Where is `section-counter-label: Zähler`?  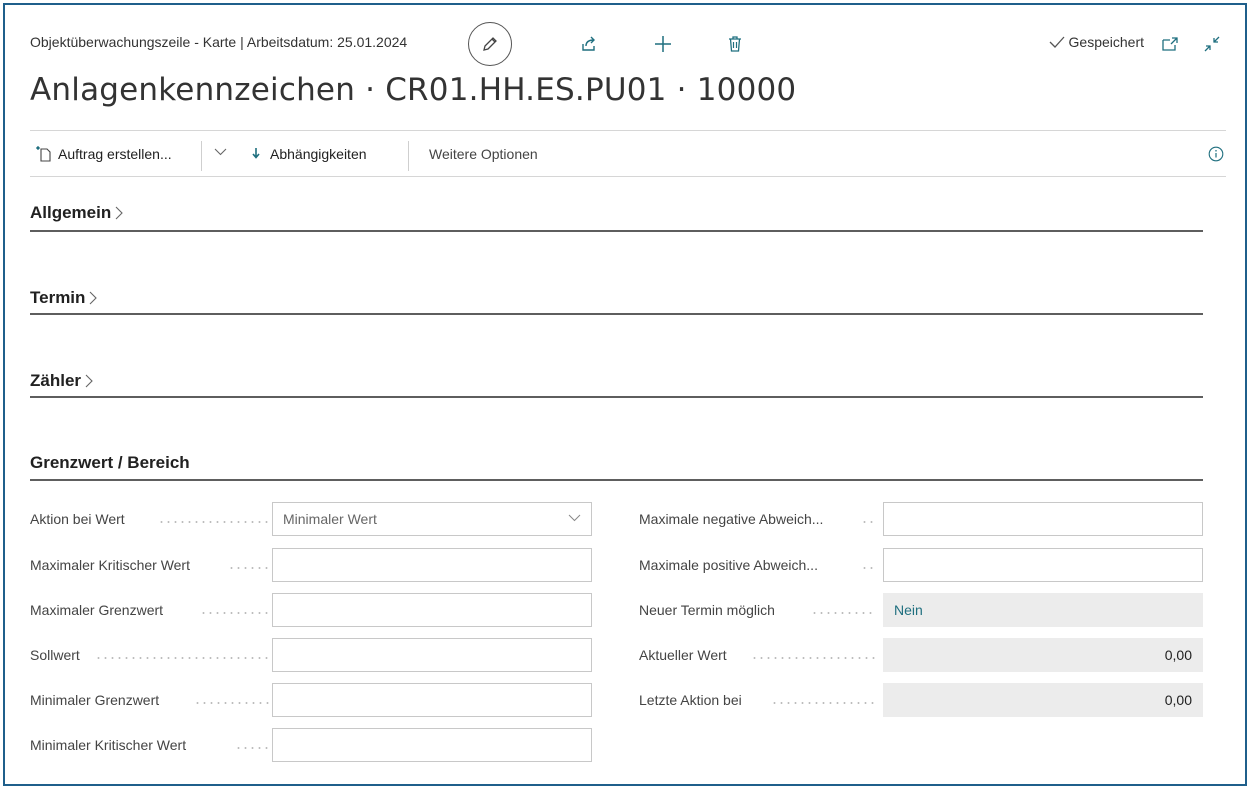
section-counter-label: Zähler is located at coordinates (56, 380).